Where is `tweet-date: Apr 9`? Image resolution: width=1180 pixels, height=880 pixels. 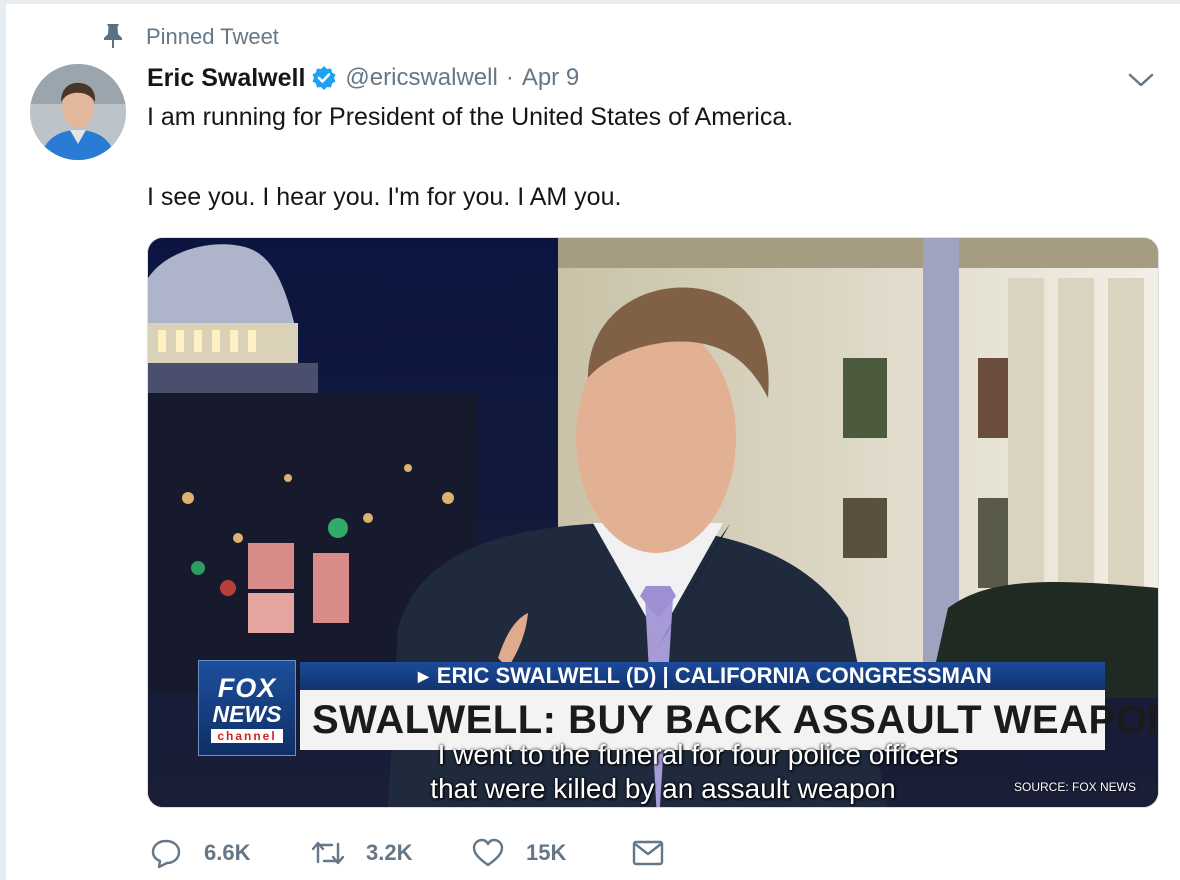 tweet-date: Apr 9 is located at coordinates (550, 78).